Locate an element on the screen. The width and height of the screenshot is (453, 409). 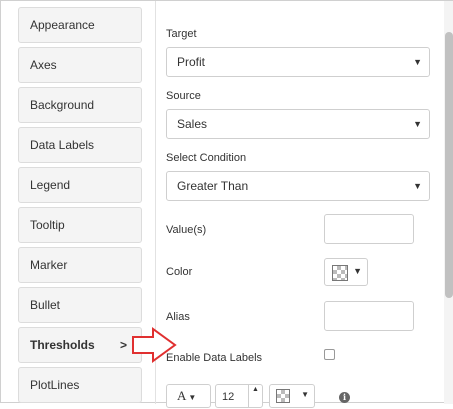
sidebar-item-marker: Marker is located at coordinates (80, 265).